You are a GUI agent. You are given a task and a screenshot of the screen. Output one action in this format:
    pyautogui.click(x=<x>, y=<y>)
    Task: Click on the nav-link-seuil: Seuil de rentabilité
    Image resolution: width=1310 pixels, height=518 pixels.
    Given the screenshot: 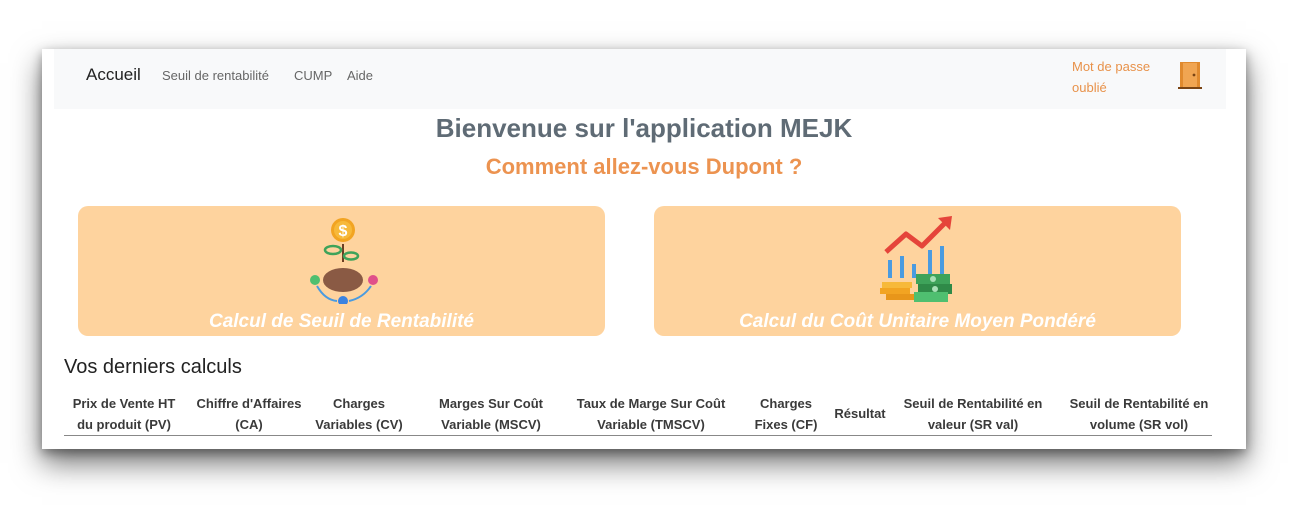 What is the action you would take?
    pyautogui.click(x=215, y=75)
    